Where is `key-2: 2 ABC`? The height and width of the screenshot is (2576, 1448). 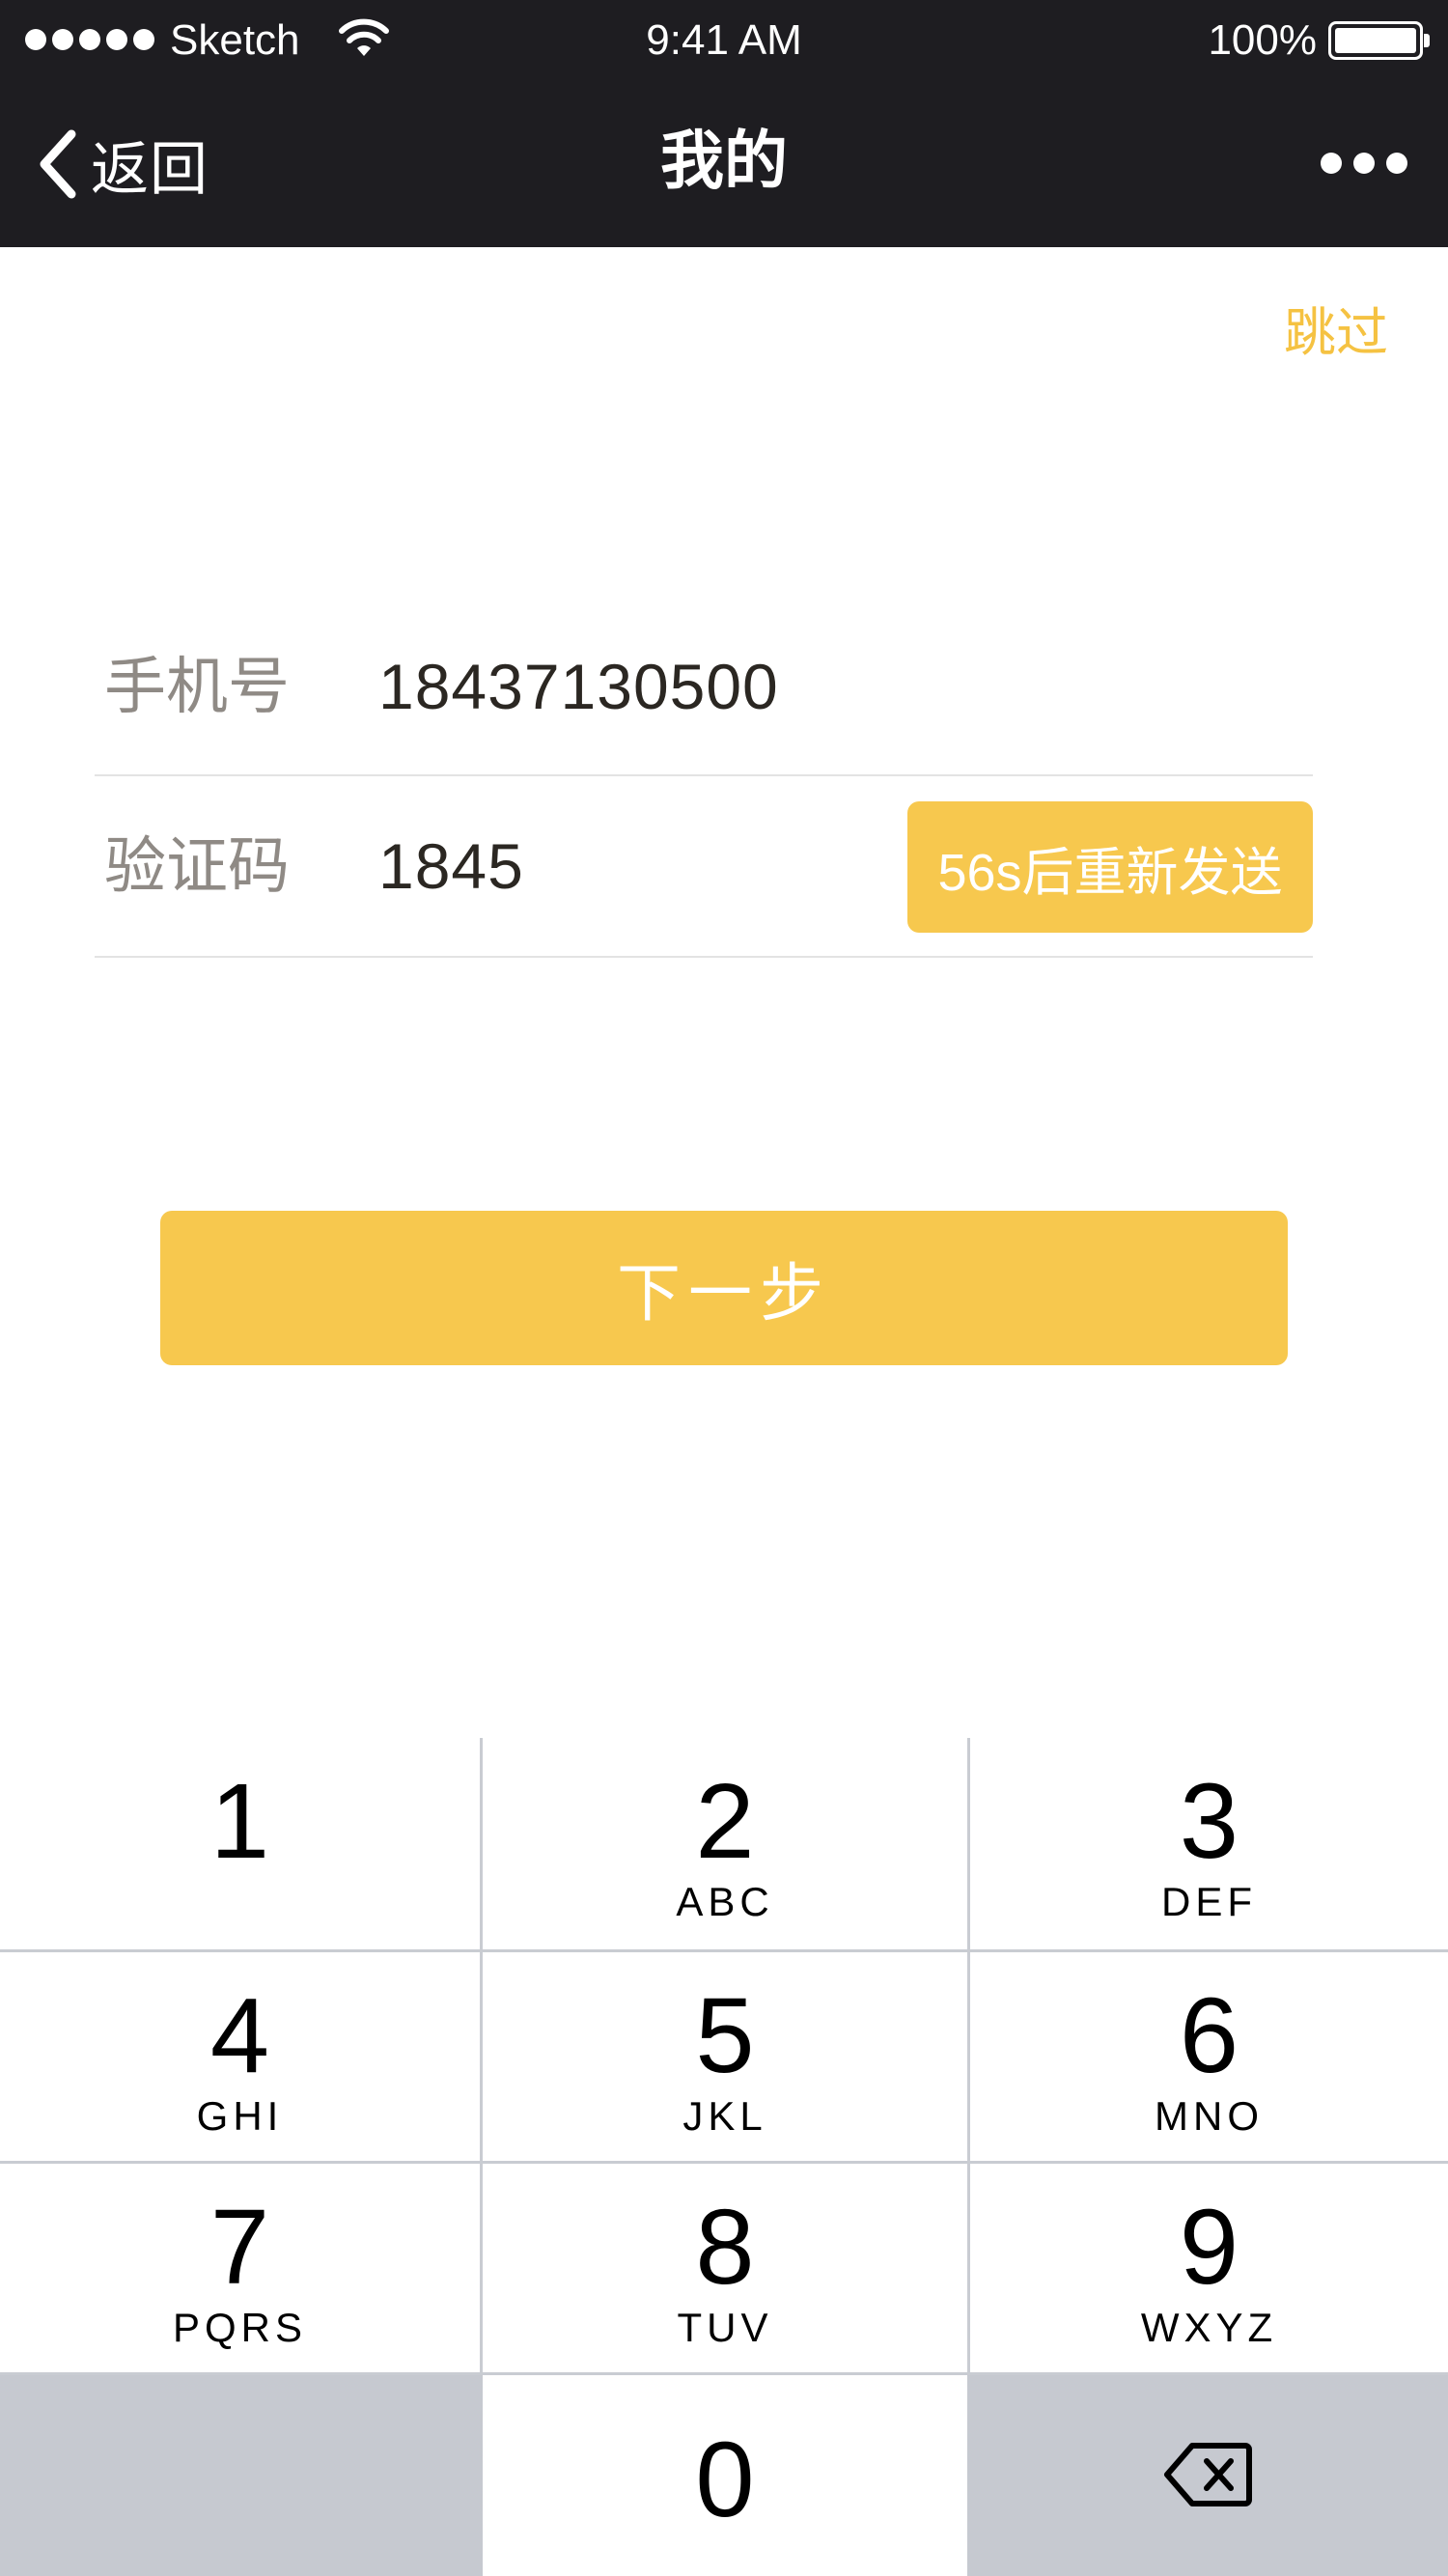
key-2: 2 ABC is located at coordinates (725, 1844).